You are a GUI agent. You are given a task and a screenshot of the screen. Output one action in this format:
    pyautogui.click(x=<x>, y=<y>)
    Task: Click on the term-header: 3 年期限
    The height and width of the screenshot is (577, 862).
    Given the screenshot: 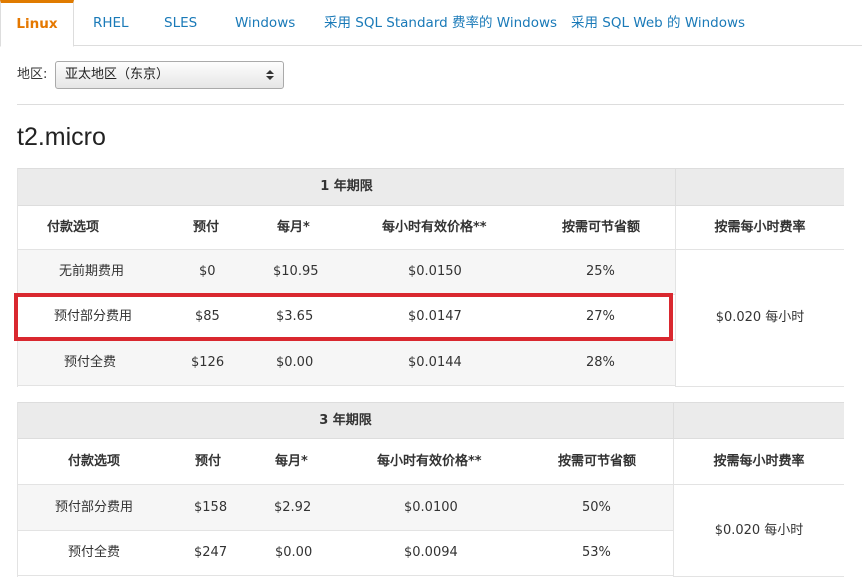 What is the action you would take?
    pyautogui.click(x=345, y=420)
    